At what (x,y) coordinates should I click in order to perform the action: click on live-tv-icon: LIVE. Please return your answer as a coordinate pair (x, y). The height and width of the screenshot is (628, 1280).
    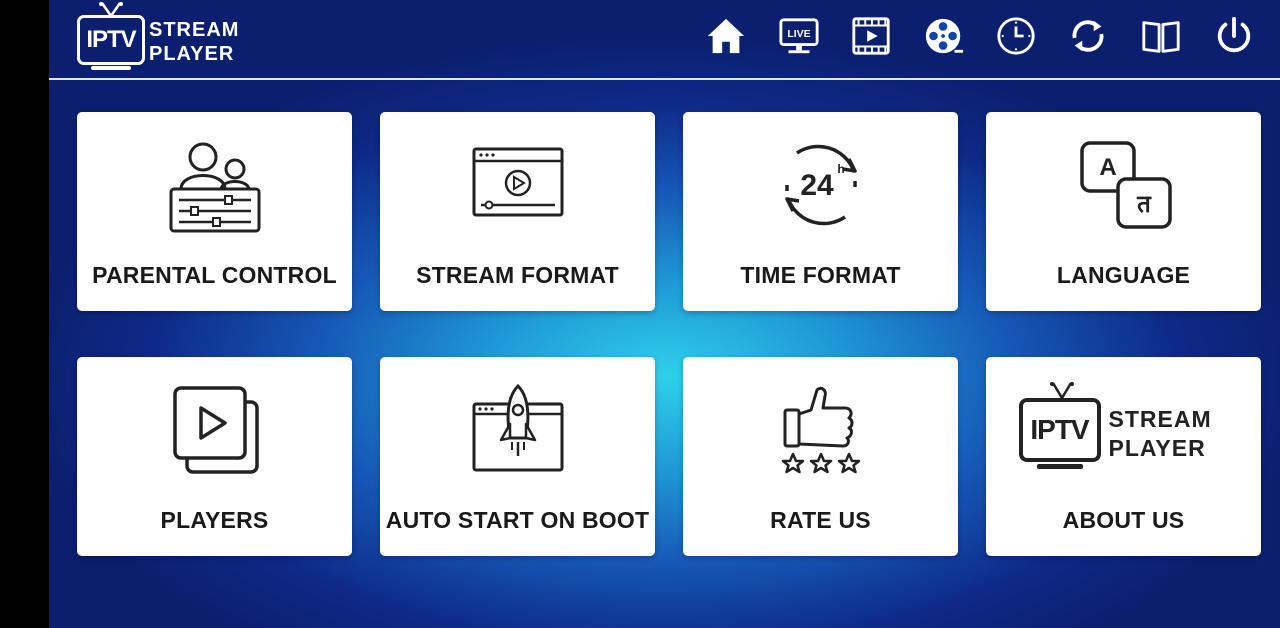
    Looking at the image, I should click on (799, 36).